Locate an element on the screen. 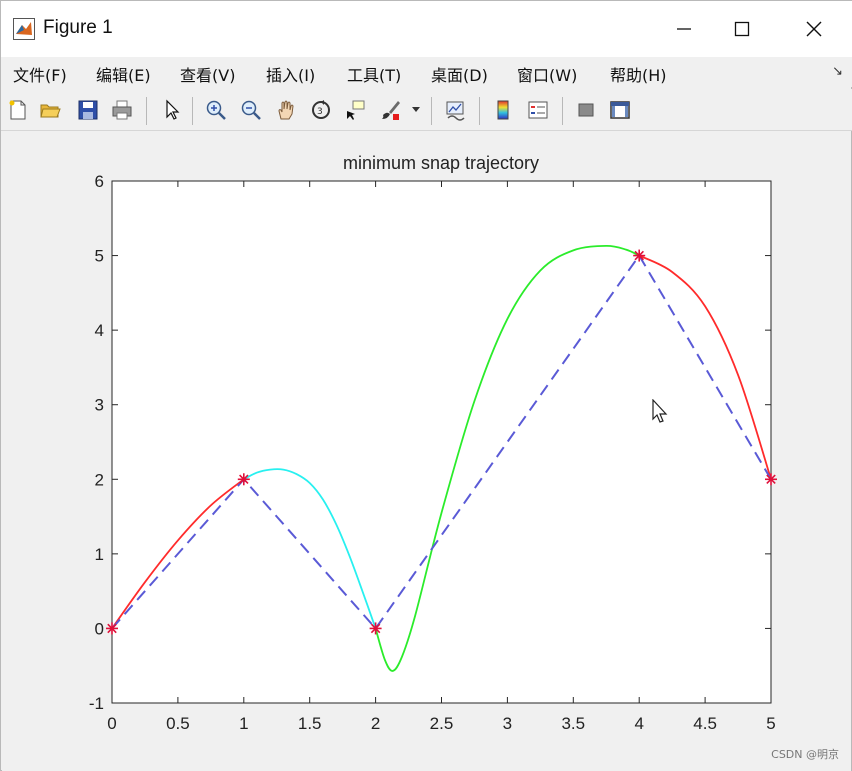 This screenshot has width=852, height=771. zoom-out-button is located at coordinates (251, 110).